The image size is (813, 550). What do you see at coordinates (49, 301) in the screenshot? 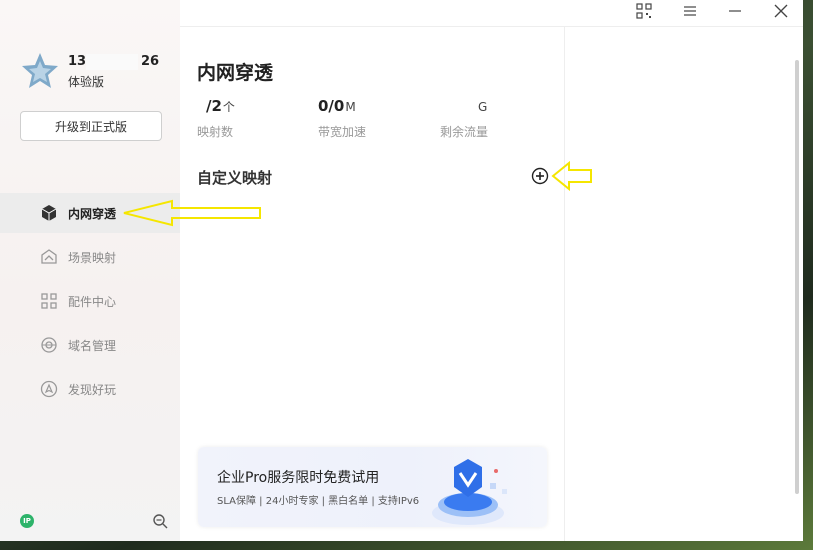
I see `grid-icon` at bounding box center [49, 301].